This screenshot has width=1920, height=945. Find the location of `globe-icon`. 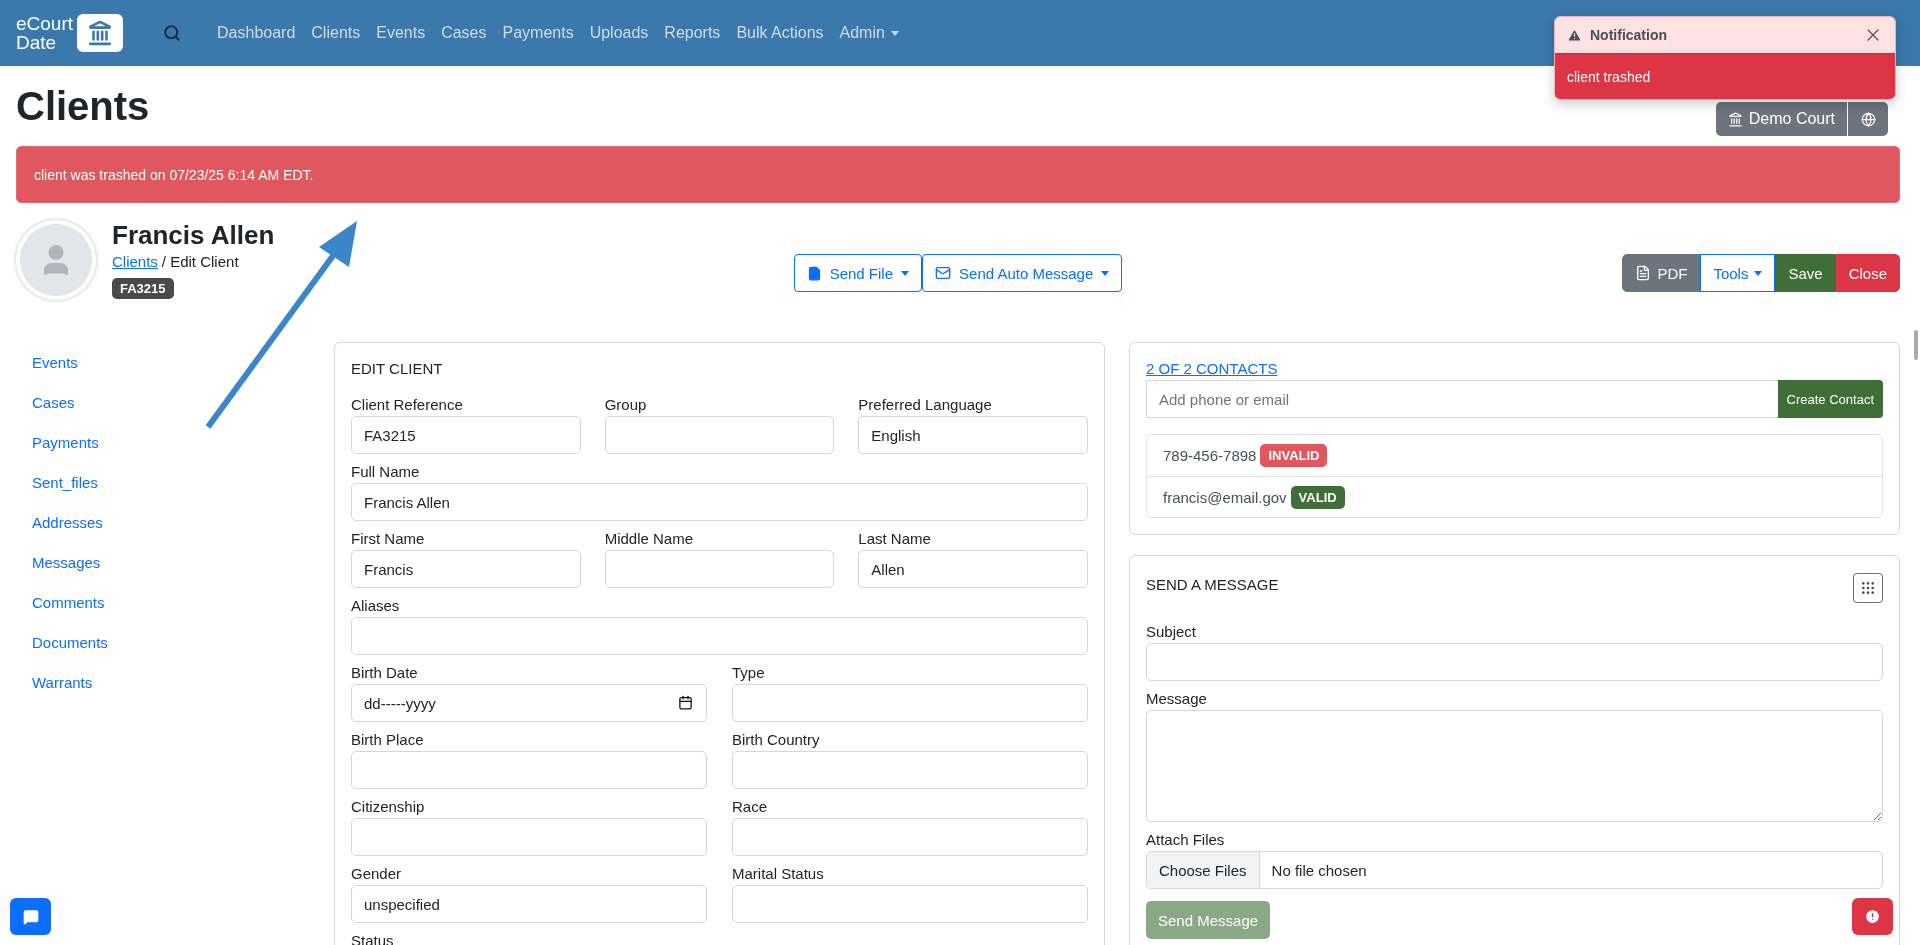

globe-icon is located at coordinates (1868, 119).